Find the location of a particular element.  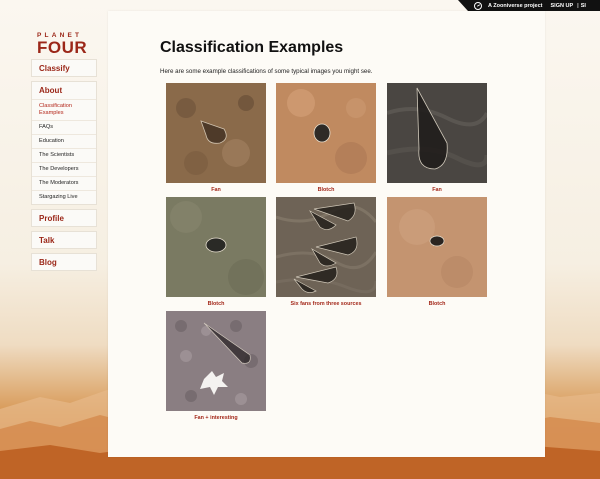

example-image-six-fans is located at coordinates (326, 247).